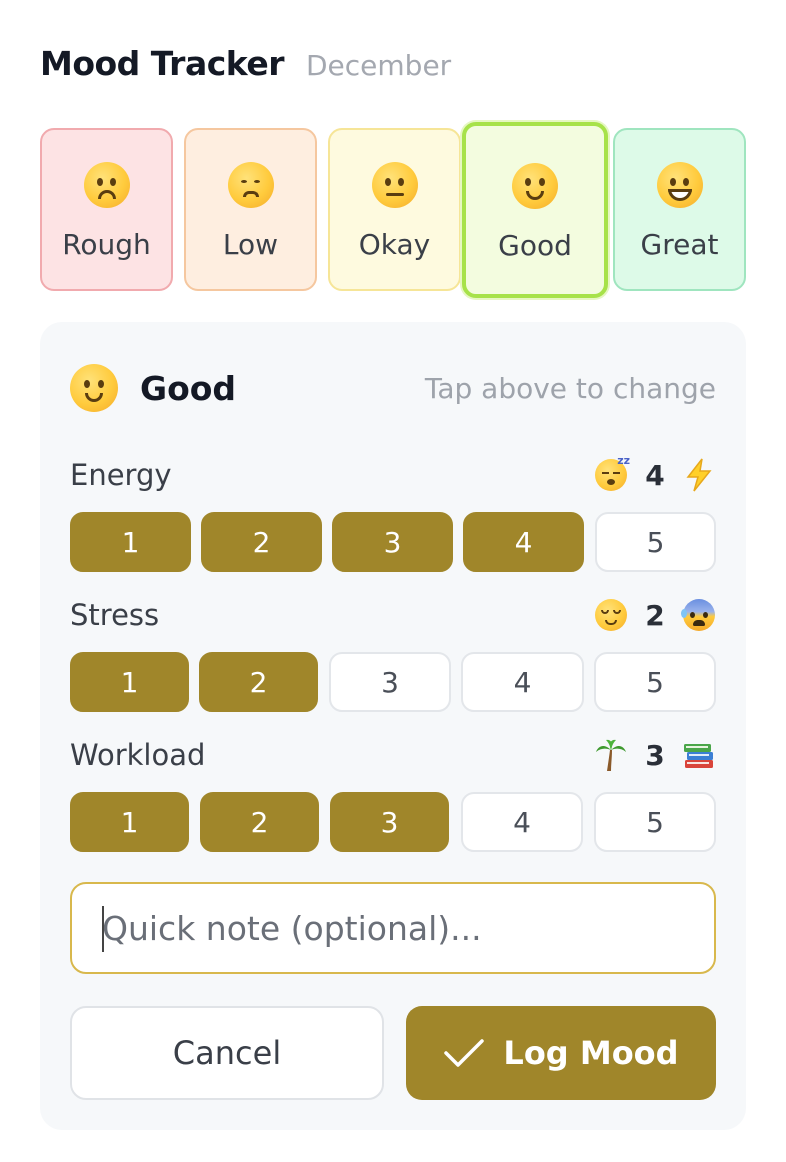 The image size is (786, 1162). What do you see at coordinates (115, 615) in the screenshot?
I see `metric-name: Stress` at bounding box center [115, 615].